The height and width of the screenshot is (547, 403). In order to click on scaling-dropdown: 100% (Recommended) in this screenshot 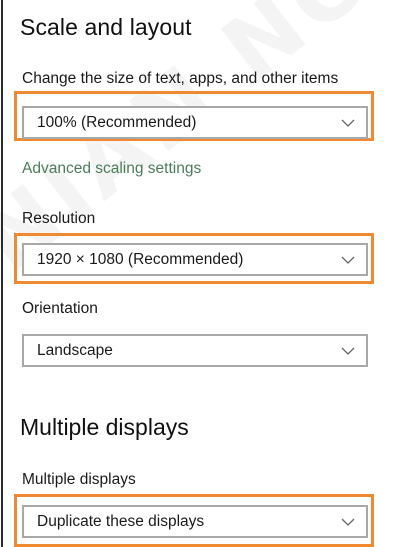, I will do `click(195, 122)`.